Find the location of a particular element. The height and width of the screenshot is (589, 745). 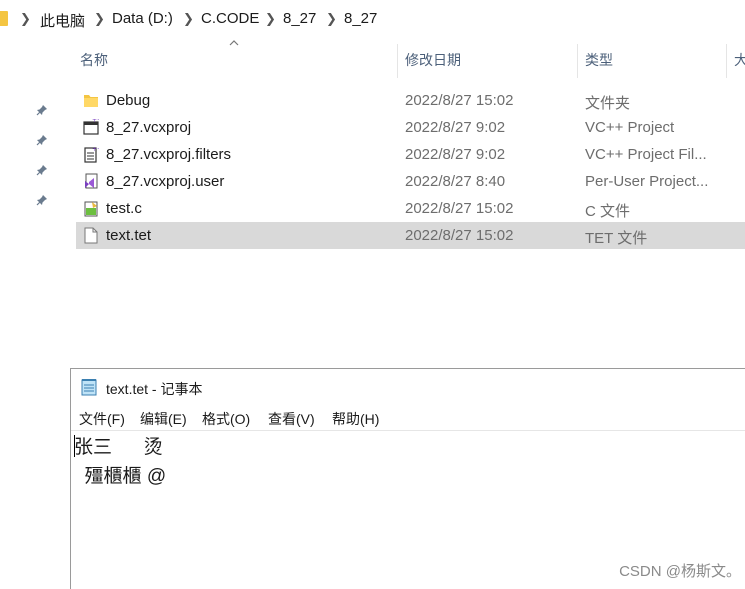

file-row-test-c: test.c 2022/8/27 15:02 C 文件 is located at coordinates (410, 208).